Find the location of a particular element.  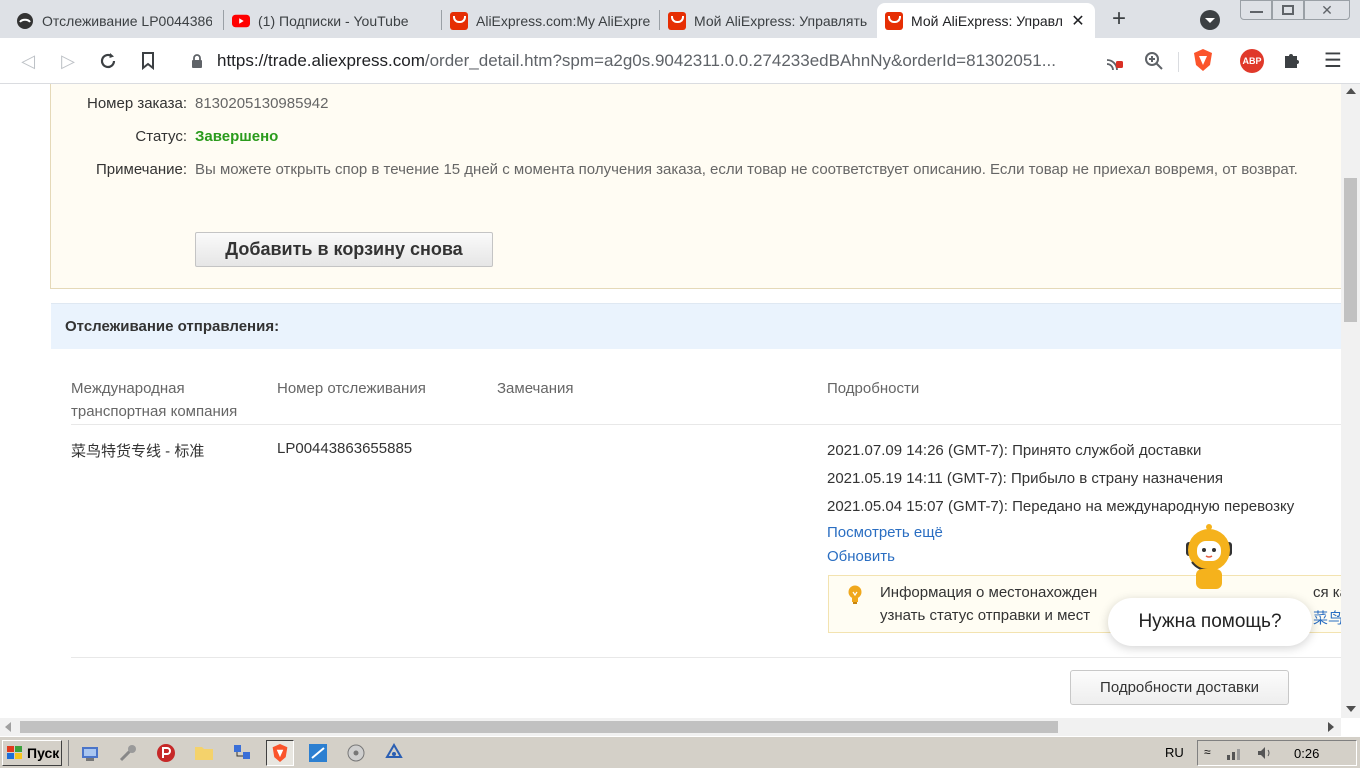

view-more-link: Посмотреть ещё is located at coordinates (885, 532).